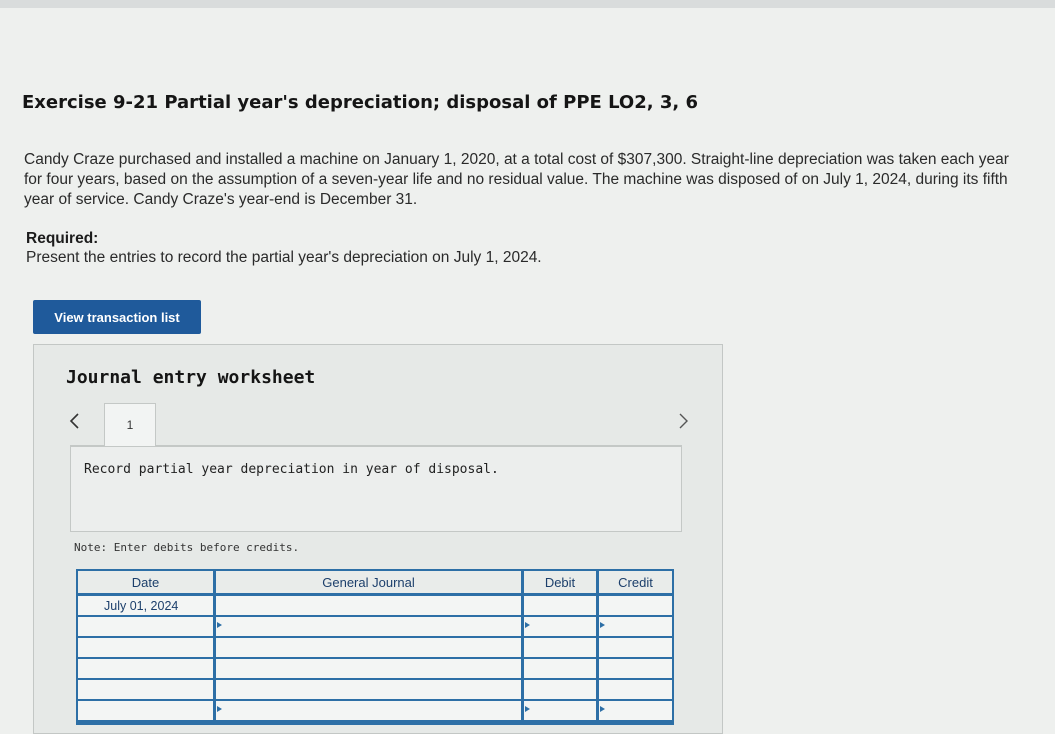 The image size is (1055, 734). Describe the element at coordinates (368, 582) in the screenshot. I see `header-general-journal: General Journal` at that location.